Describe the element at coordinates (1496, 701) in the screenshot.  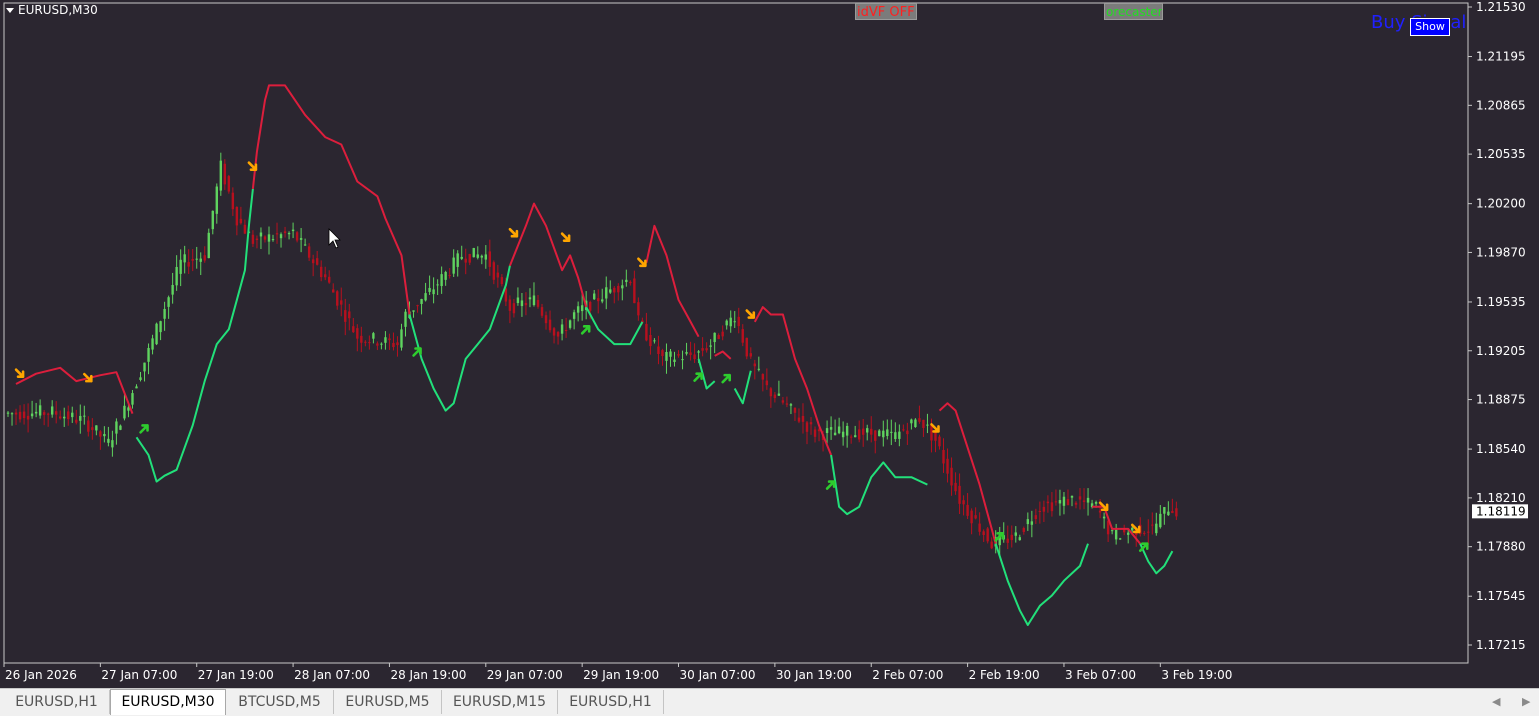
I see `scroll-left-icon: ◀` at that location.